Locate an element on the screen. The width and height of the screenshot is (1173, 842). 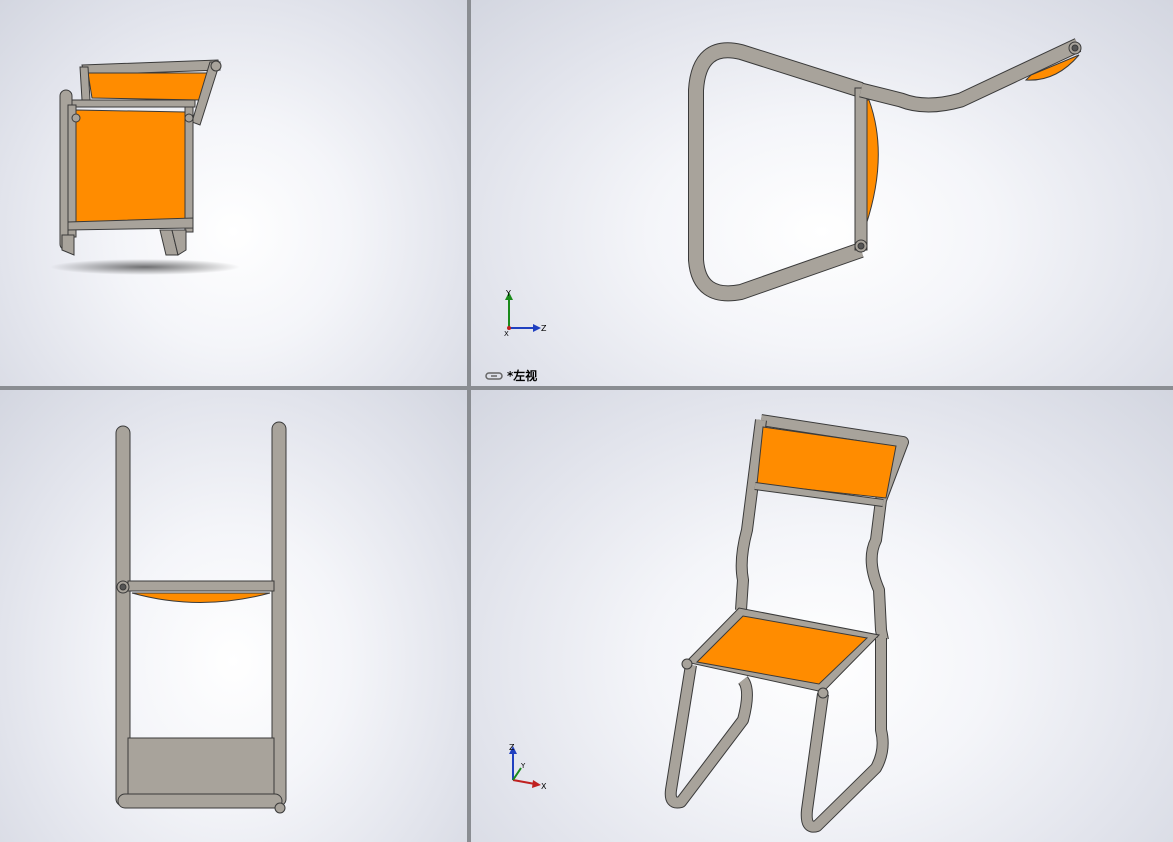
link-icon is located at coordinates (494, 375).